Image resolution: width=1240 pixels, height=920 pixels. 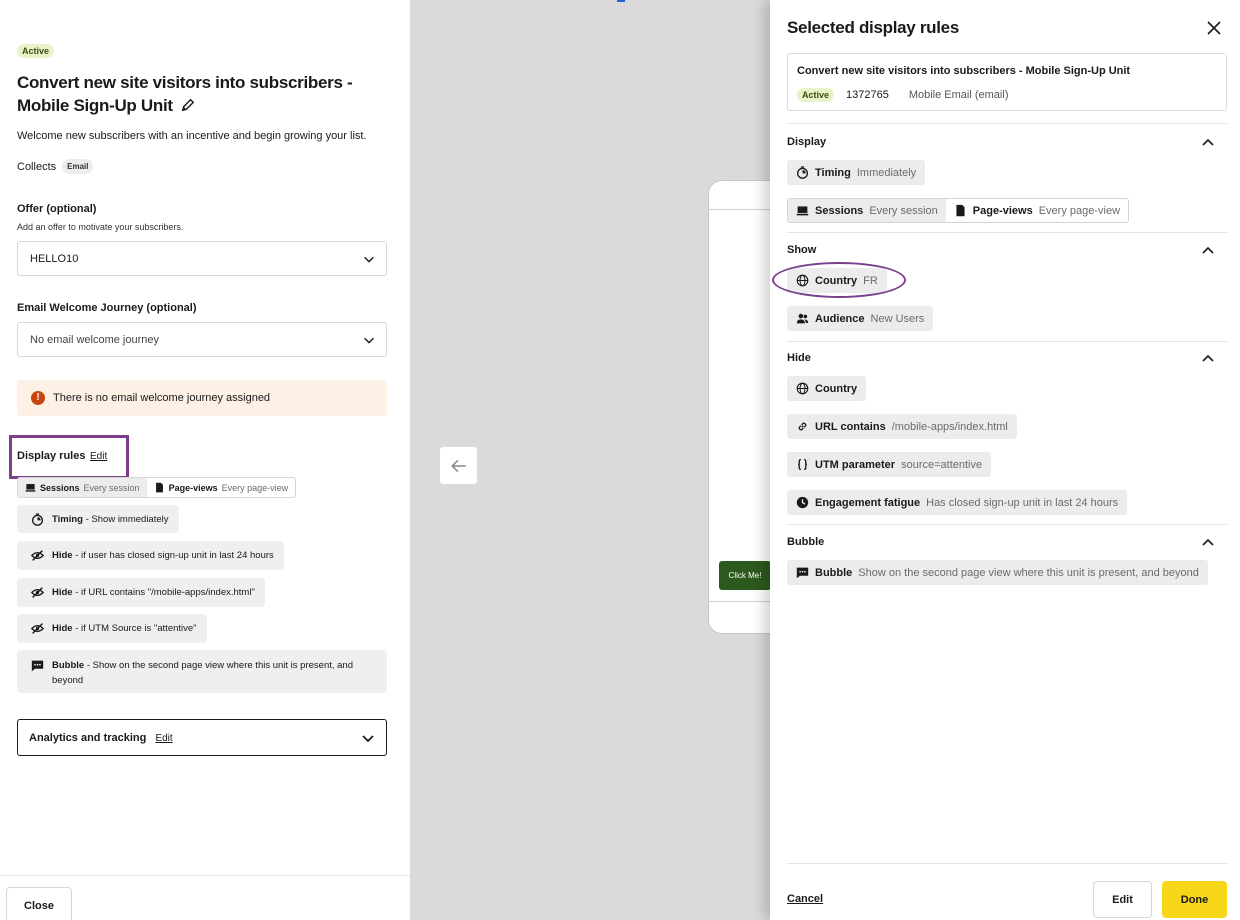 I want to click on globe-icon, so click(x=802, y=388).